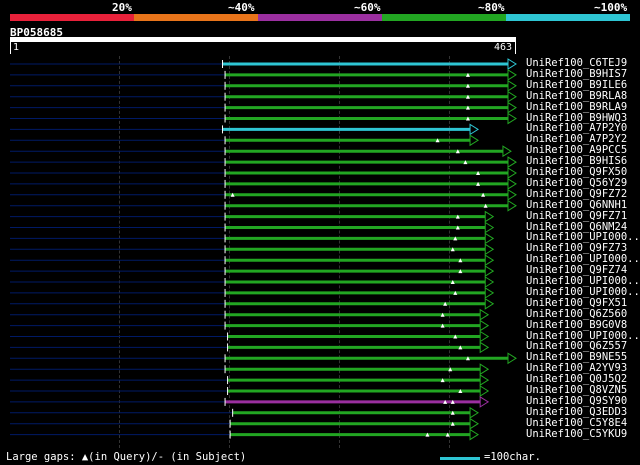 This screenshot has height=465, width=640. I want to click on scale-bar, so click(460, 458).